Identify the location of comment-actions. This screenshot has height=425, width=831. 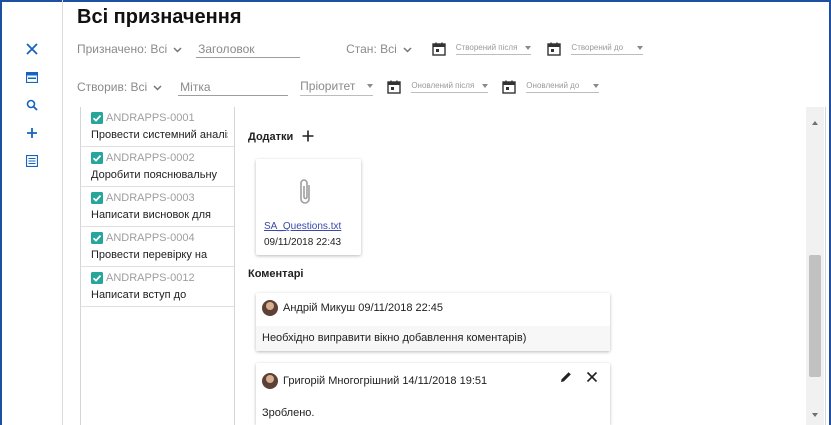
(572, 377).